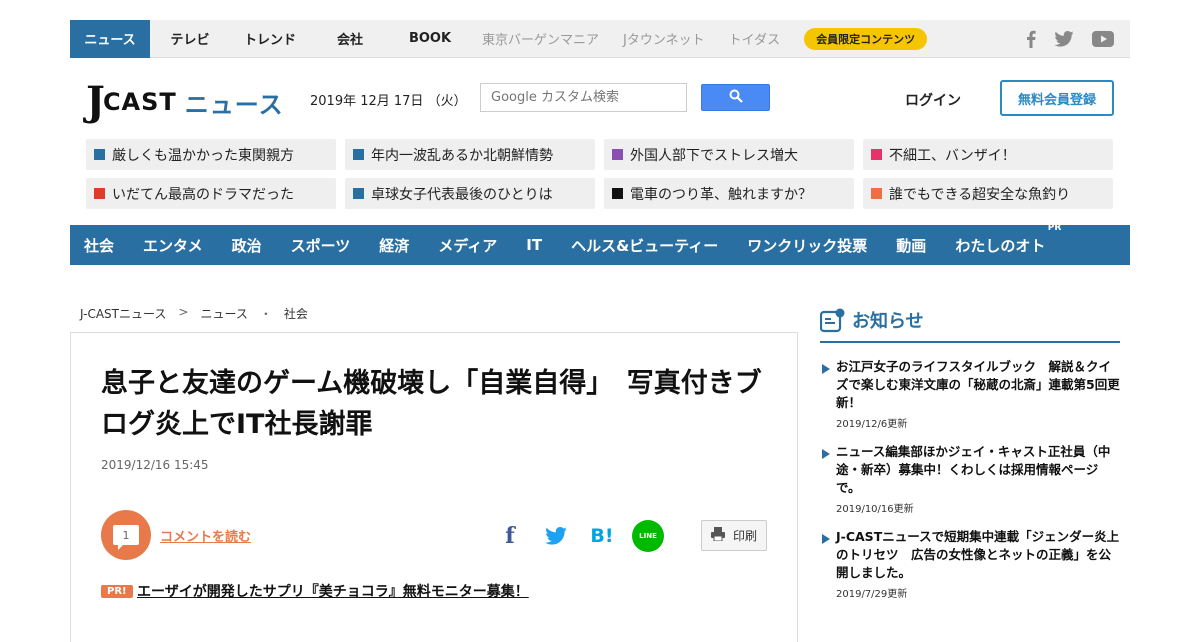 This screenshot has width=1200, height=642. I want to click on search-icon, so click(736, 97).